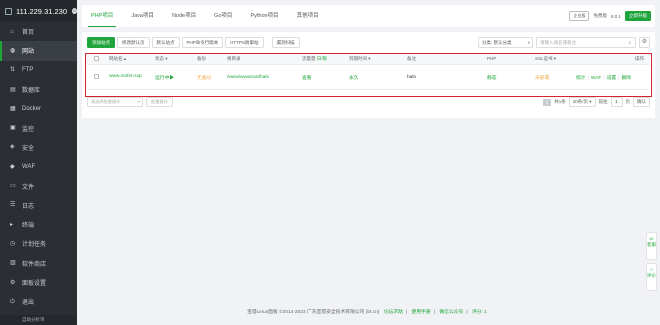  What do you see at coordinates (547, 102) in the screenshot?
I see `current-page: 1` at bounding box center [547, 102].